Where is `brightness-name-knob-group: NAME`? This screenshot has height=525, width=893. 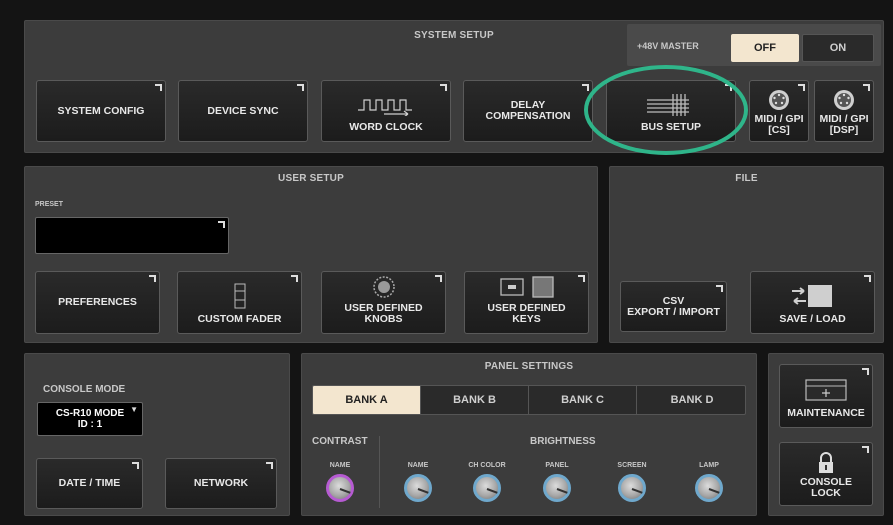
brightness-name-knob-group: NAME is located at coordinates (418, 482).